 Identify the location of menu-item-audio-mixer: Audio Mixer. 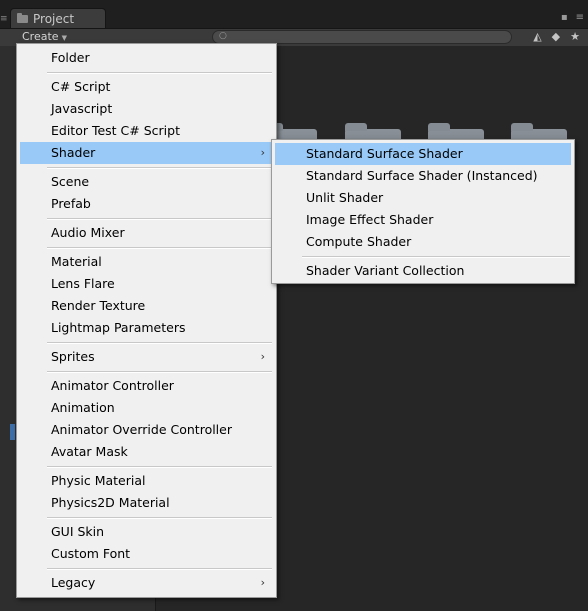
(146, 233).